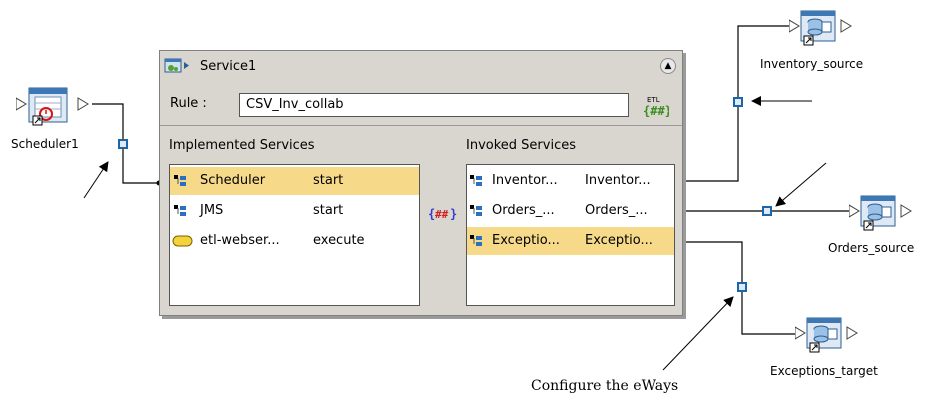 This screenshot has height=406, width=943. I want to click on arrow-orders, so click(801, 184).